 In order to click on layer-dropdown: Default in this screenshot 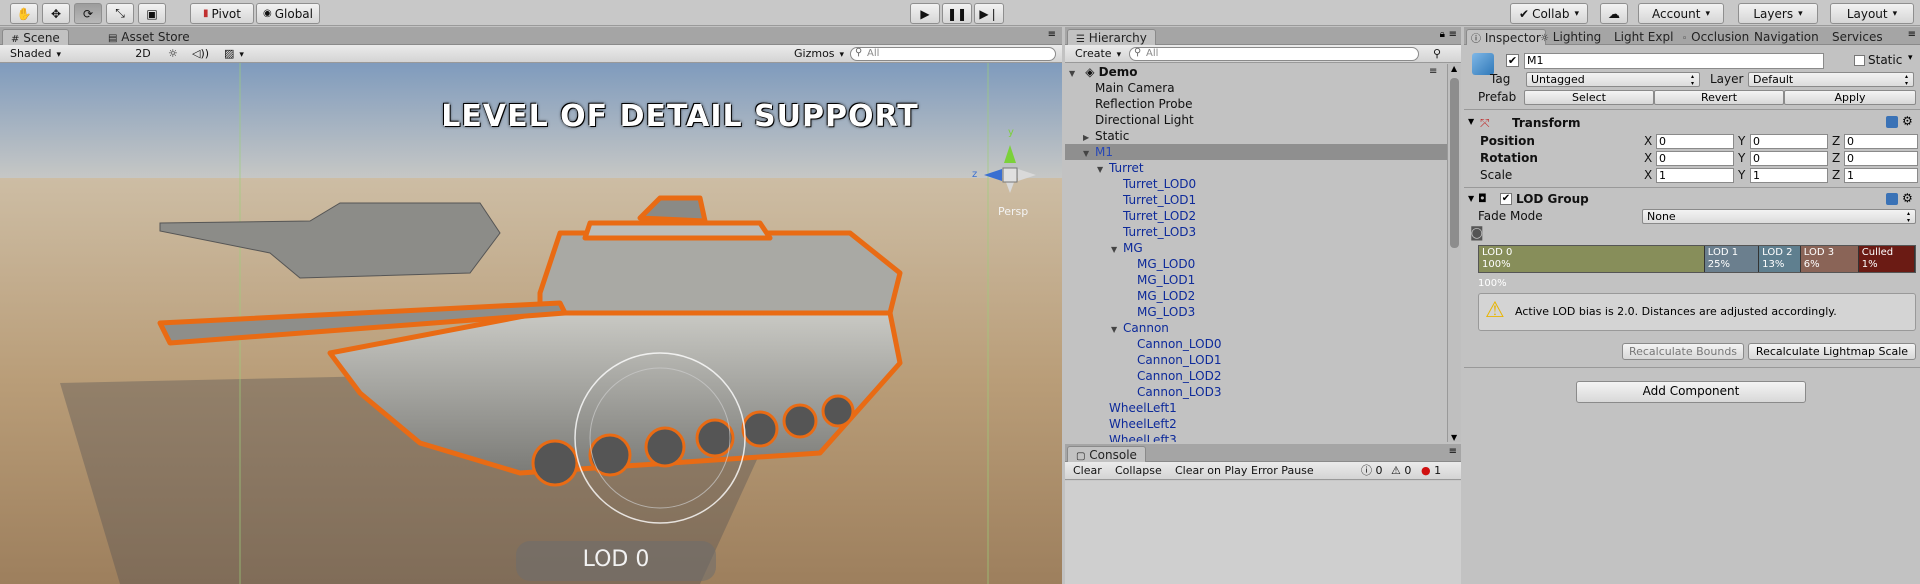, I will do `click(1831, 79)`.